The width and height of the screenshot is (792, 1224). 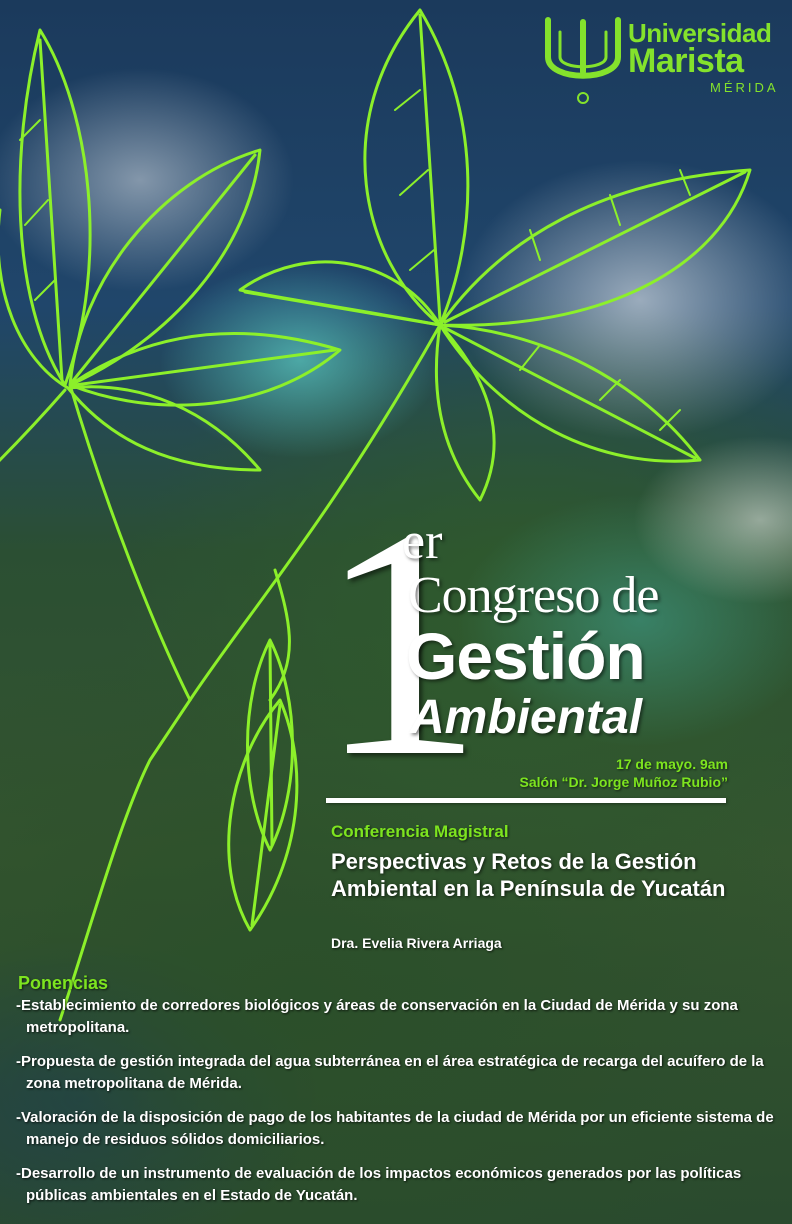 I want to click on conference-speaker: Dra. Evelia Rivera Arriaga, so click(x=416, y=943).